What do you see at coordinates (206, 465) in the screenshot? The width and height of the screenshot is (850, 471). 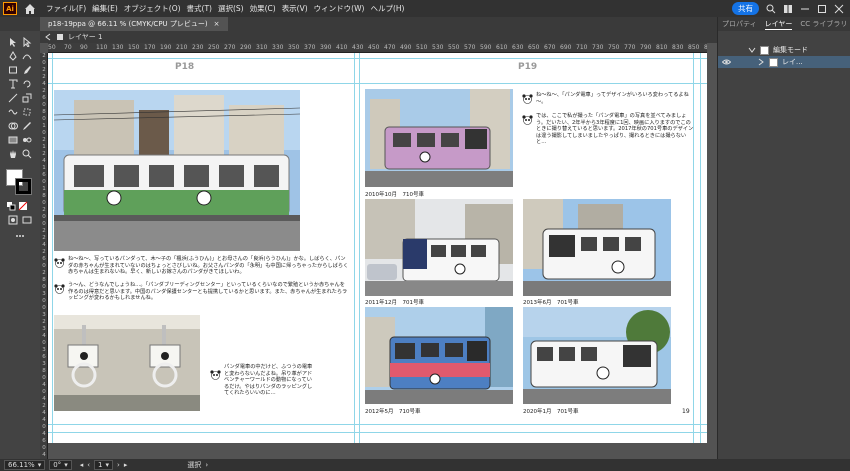 I see `chevron-right-icon: ›` at bounding box center [206, 465].